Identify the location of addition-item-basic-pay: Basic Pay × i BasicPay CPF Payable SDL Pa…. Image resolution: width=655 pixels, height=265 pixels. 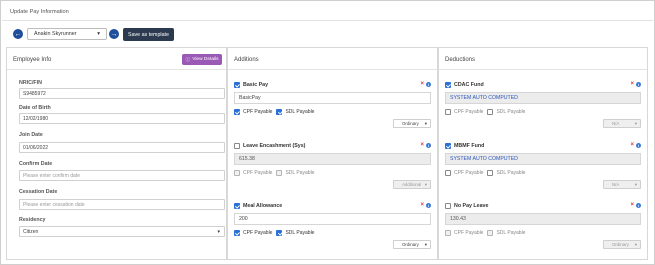
(332, 105).